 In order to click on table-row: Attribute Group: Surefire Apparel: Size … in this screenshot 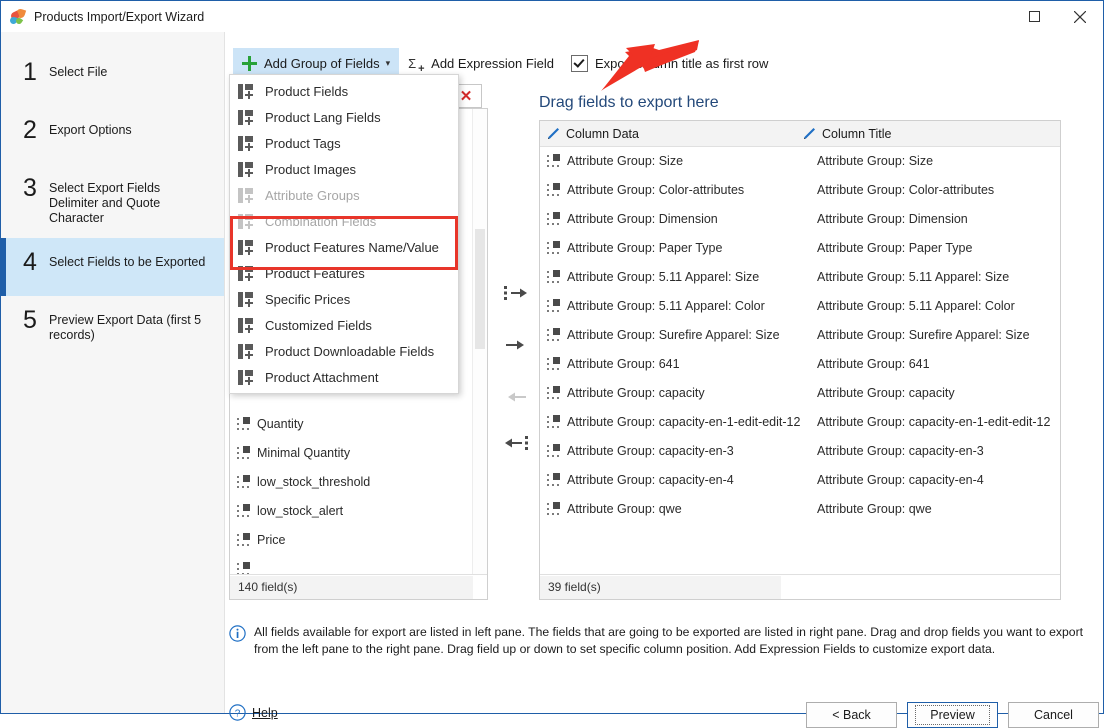, I will do `click(800, 334)`.